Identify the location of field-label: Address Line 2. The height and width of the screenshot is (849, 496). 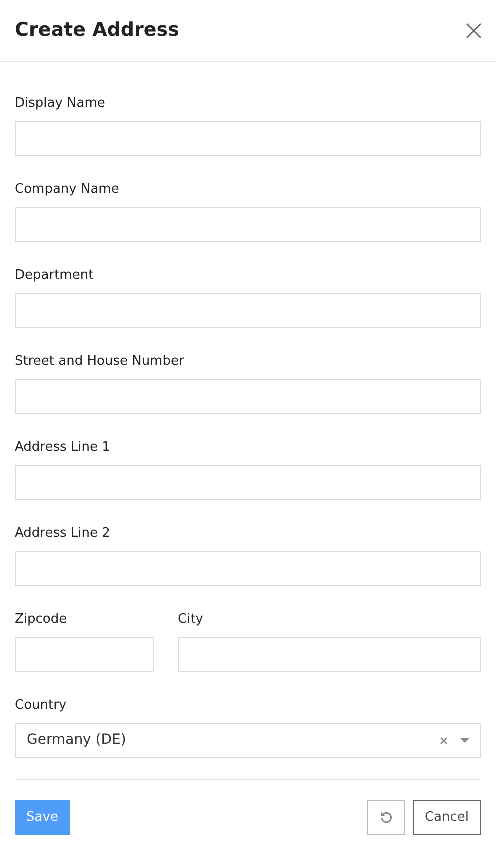
(63, 534).